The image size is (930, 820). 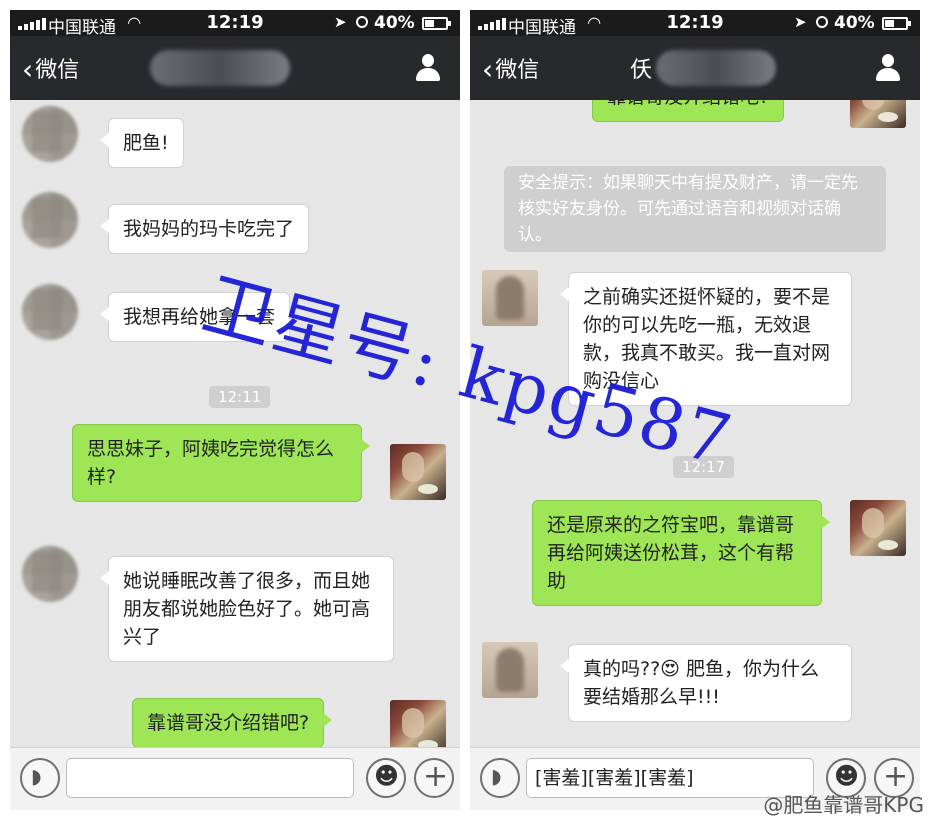 I want to click on input-bar: ◗ ☻ +, so click(x=235, y=778).